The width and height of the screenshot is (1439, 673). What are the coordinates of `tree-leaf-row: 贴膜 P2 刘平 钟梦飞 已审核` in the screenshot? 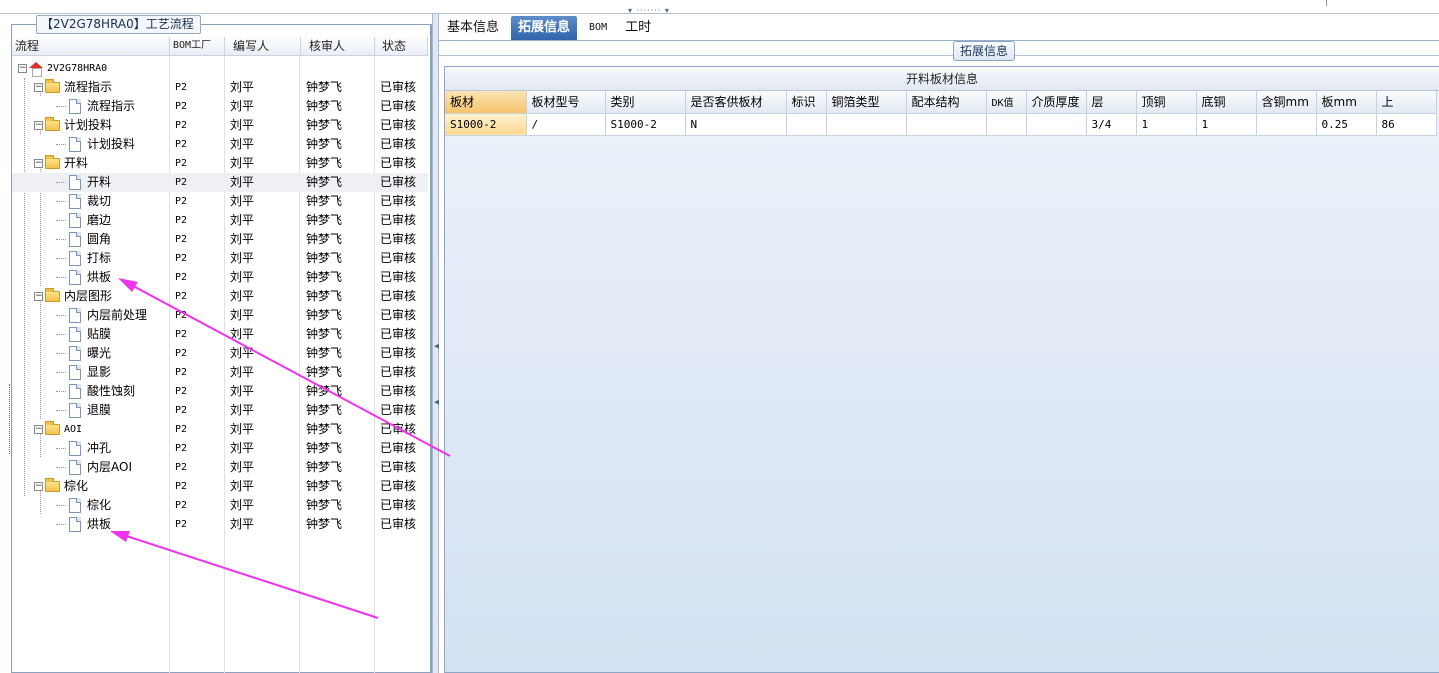 It's located at (220, 334).